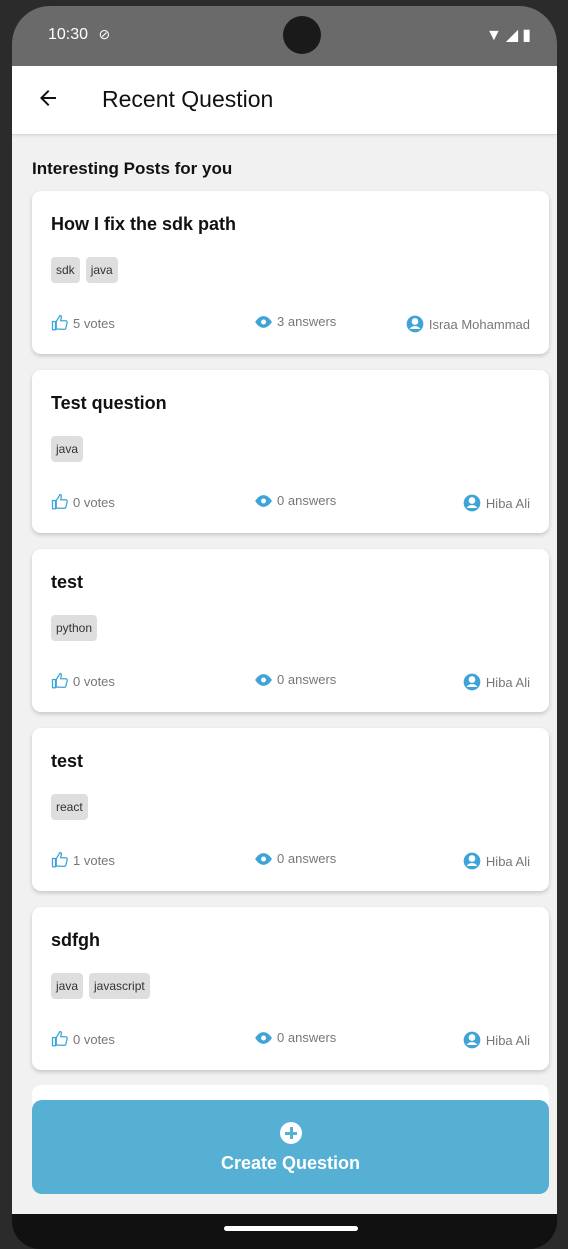  What do you see at coordinates (291, 1228) in the screenshot?
I see `home-indicator` at bounding box center [291, 1228].